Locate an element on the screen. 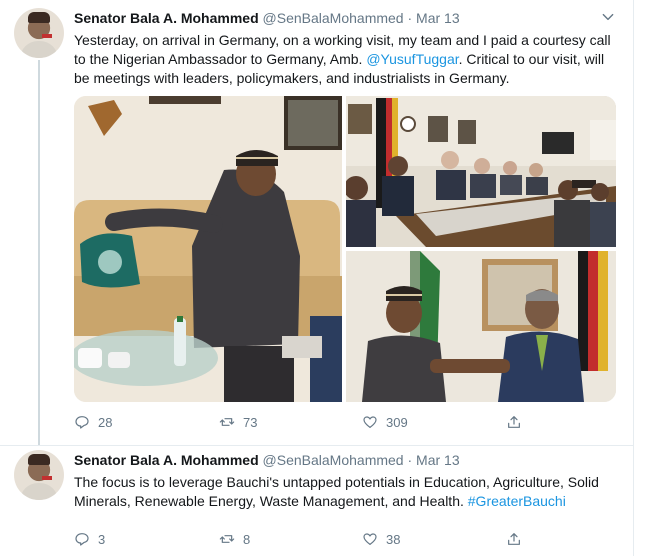 Image resolution: width=649 pixels, height=556 pixels. reply-count: 28 is located at coordinates (105, 422).